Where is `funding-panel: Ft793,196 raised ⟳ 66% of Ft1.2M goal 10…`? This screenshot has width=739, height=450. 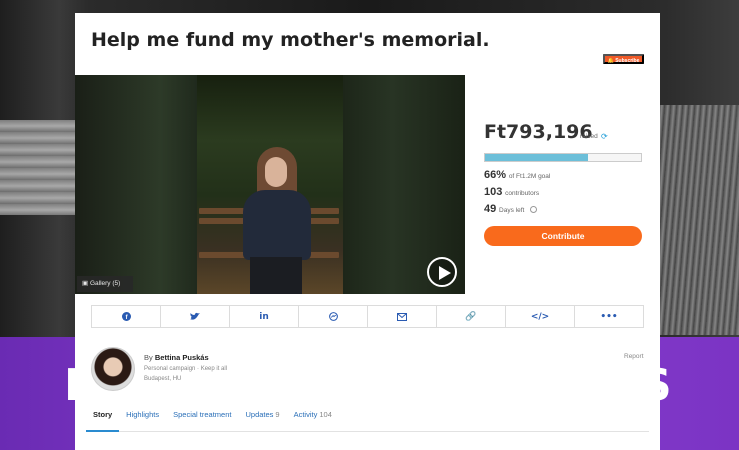 funding-panel: Ft793,196 raised ⟳ 66% of Ft1.2M goal 10… is located at coordinates (562, 184).